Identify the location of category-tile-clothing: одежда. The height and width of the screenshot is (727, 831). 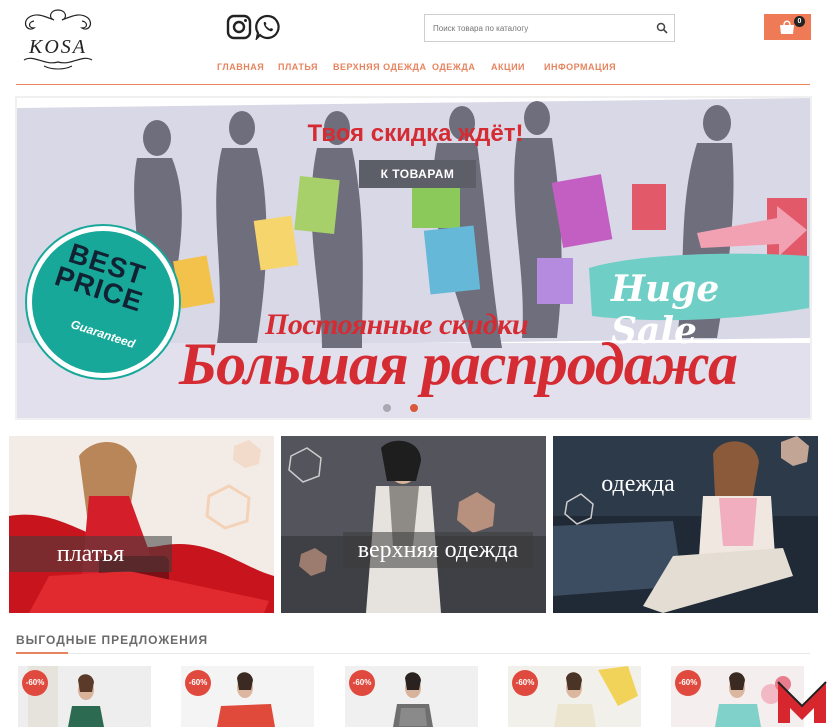
(685, 524).